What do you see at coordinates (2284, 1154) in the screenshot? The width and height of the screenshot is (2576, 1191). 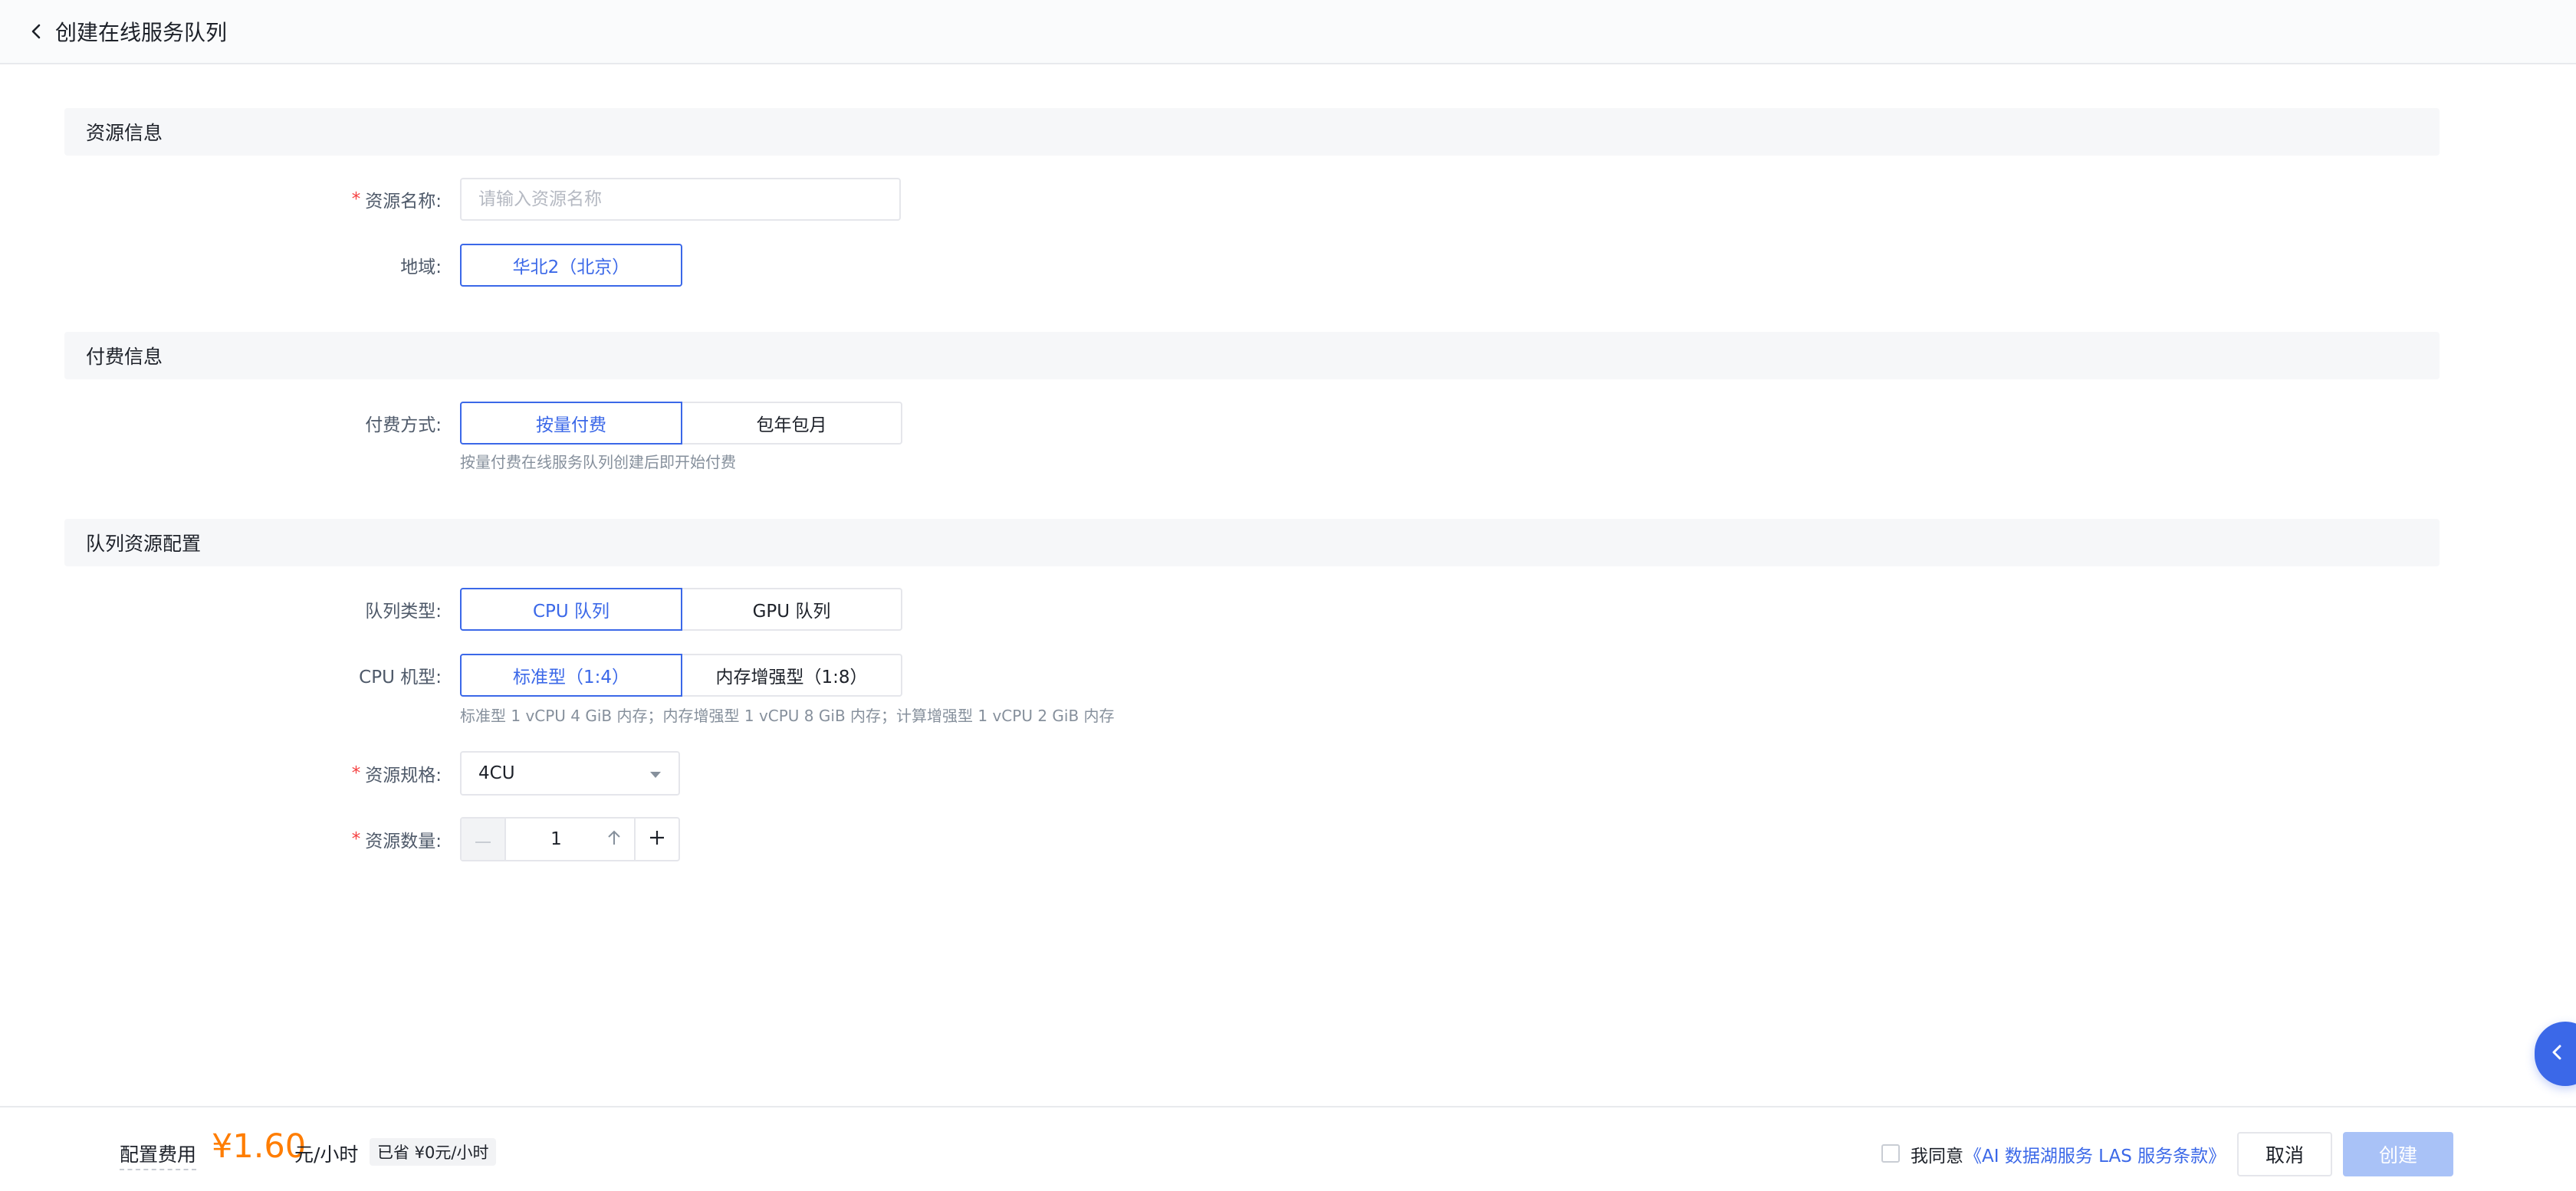 I see `cancel-button: 取消` at bounding box center [2284, 1154].